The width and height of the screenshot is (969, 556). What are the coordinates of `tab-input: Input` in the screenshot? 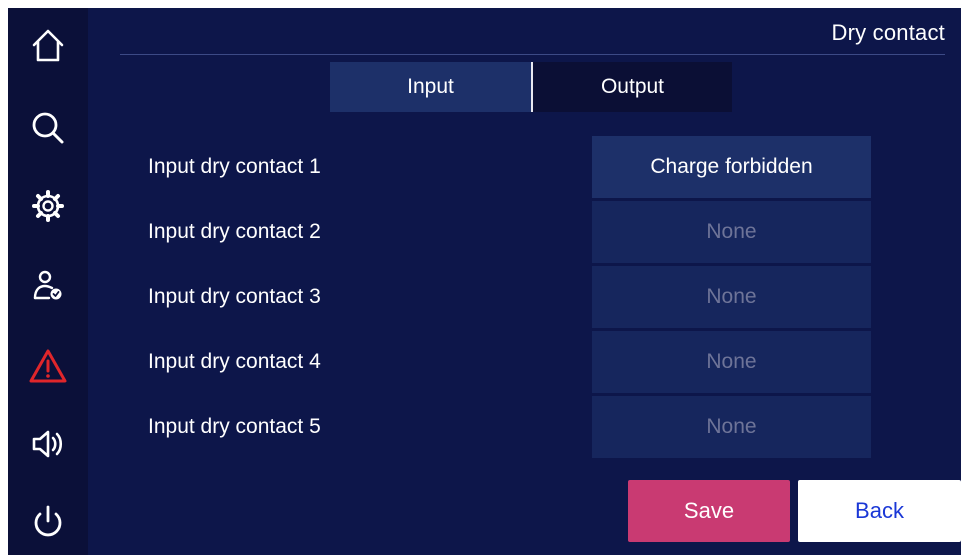 It's located at (430, 87).